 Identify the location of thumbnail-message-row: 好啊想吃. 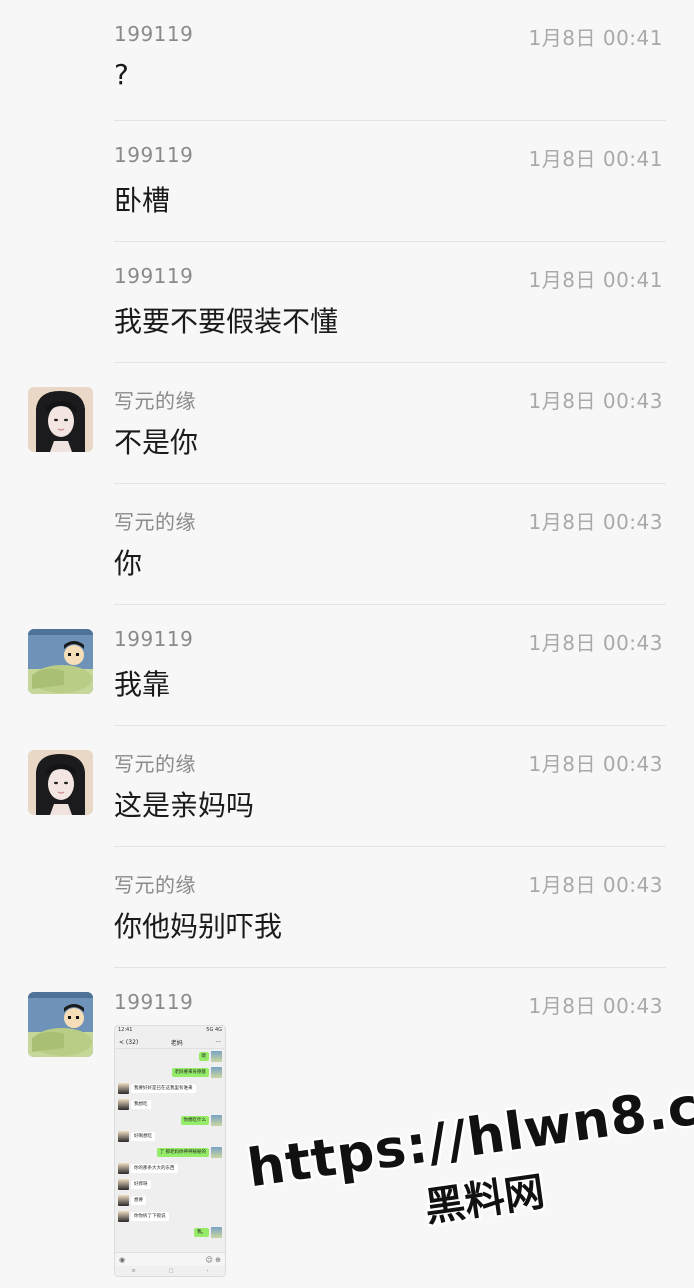
(170, 1137).